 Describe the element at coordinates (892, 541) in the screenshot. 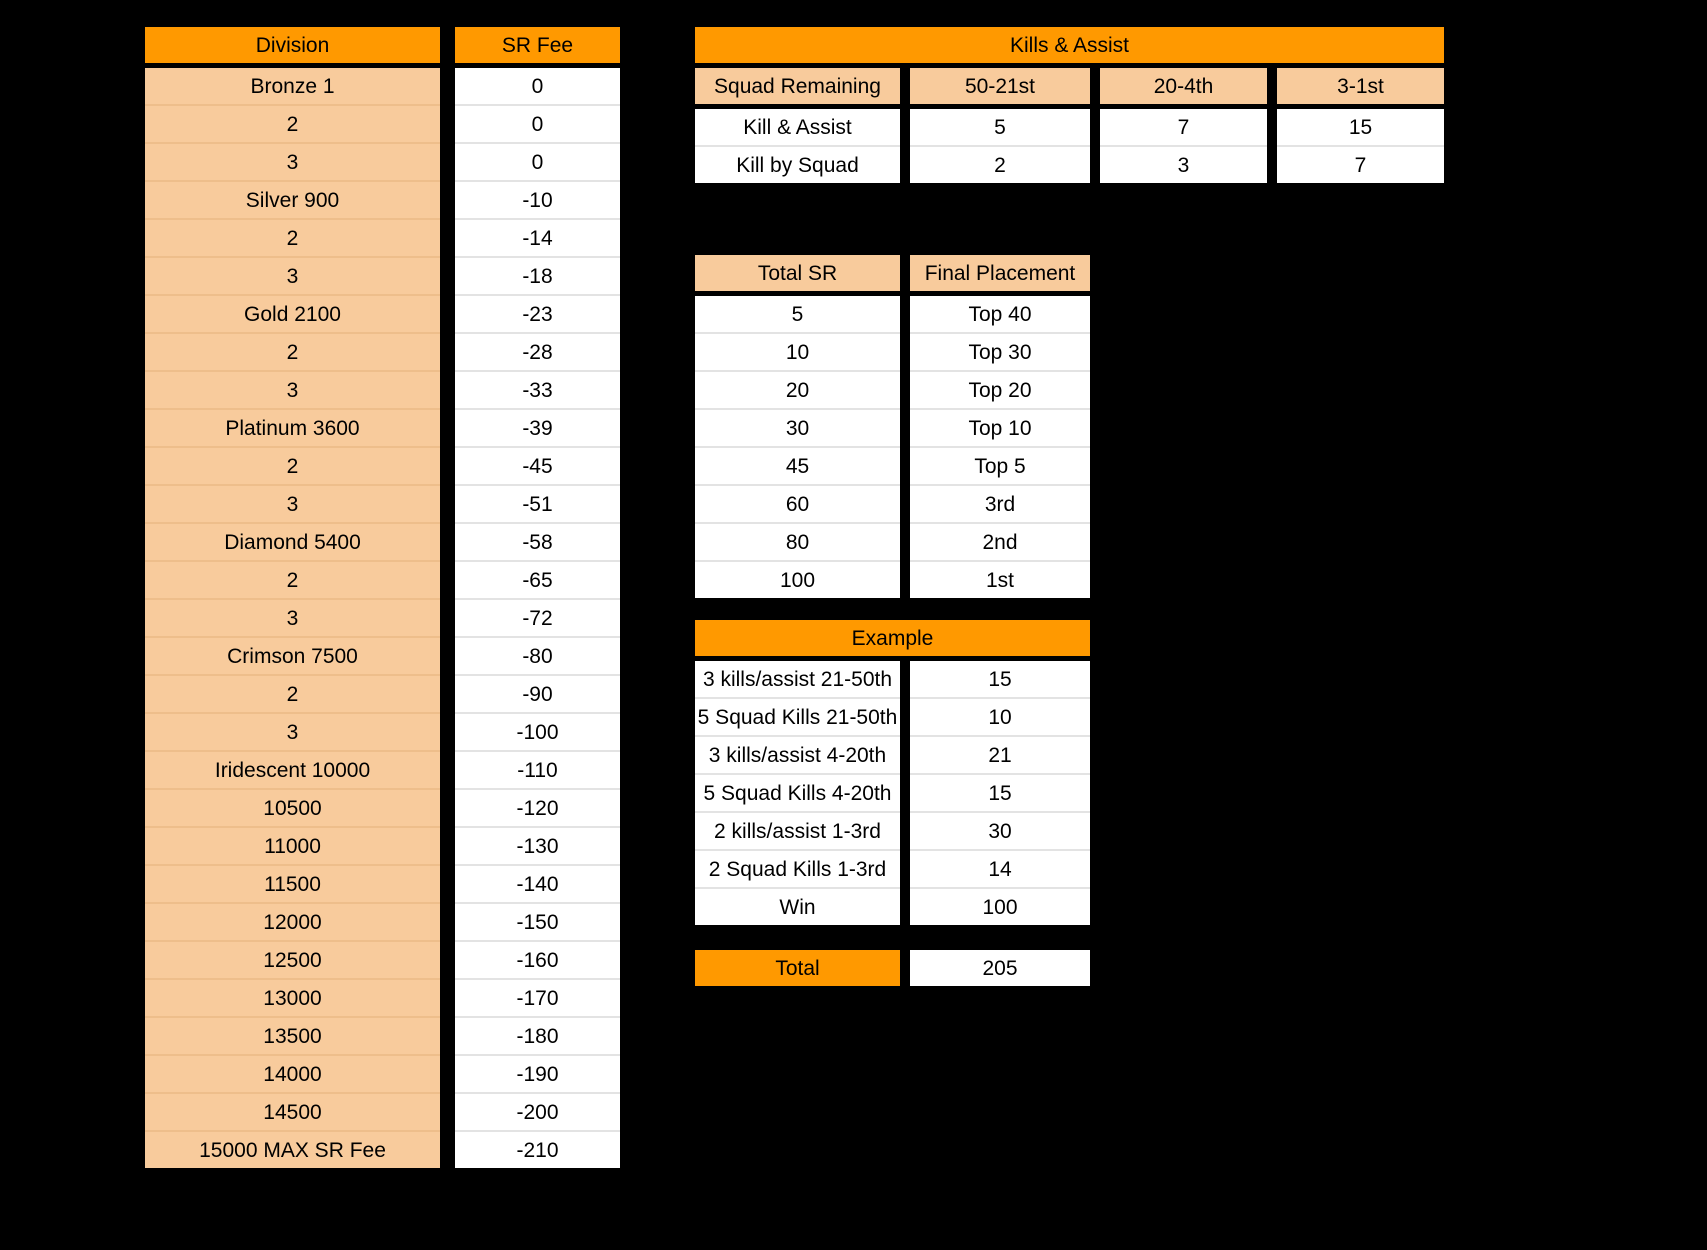

I see `table-row: 80 2nd` at that location.